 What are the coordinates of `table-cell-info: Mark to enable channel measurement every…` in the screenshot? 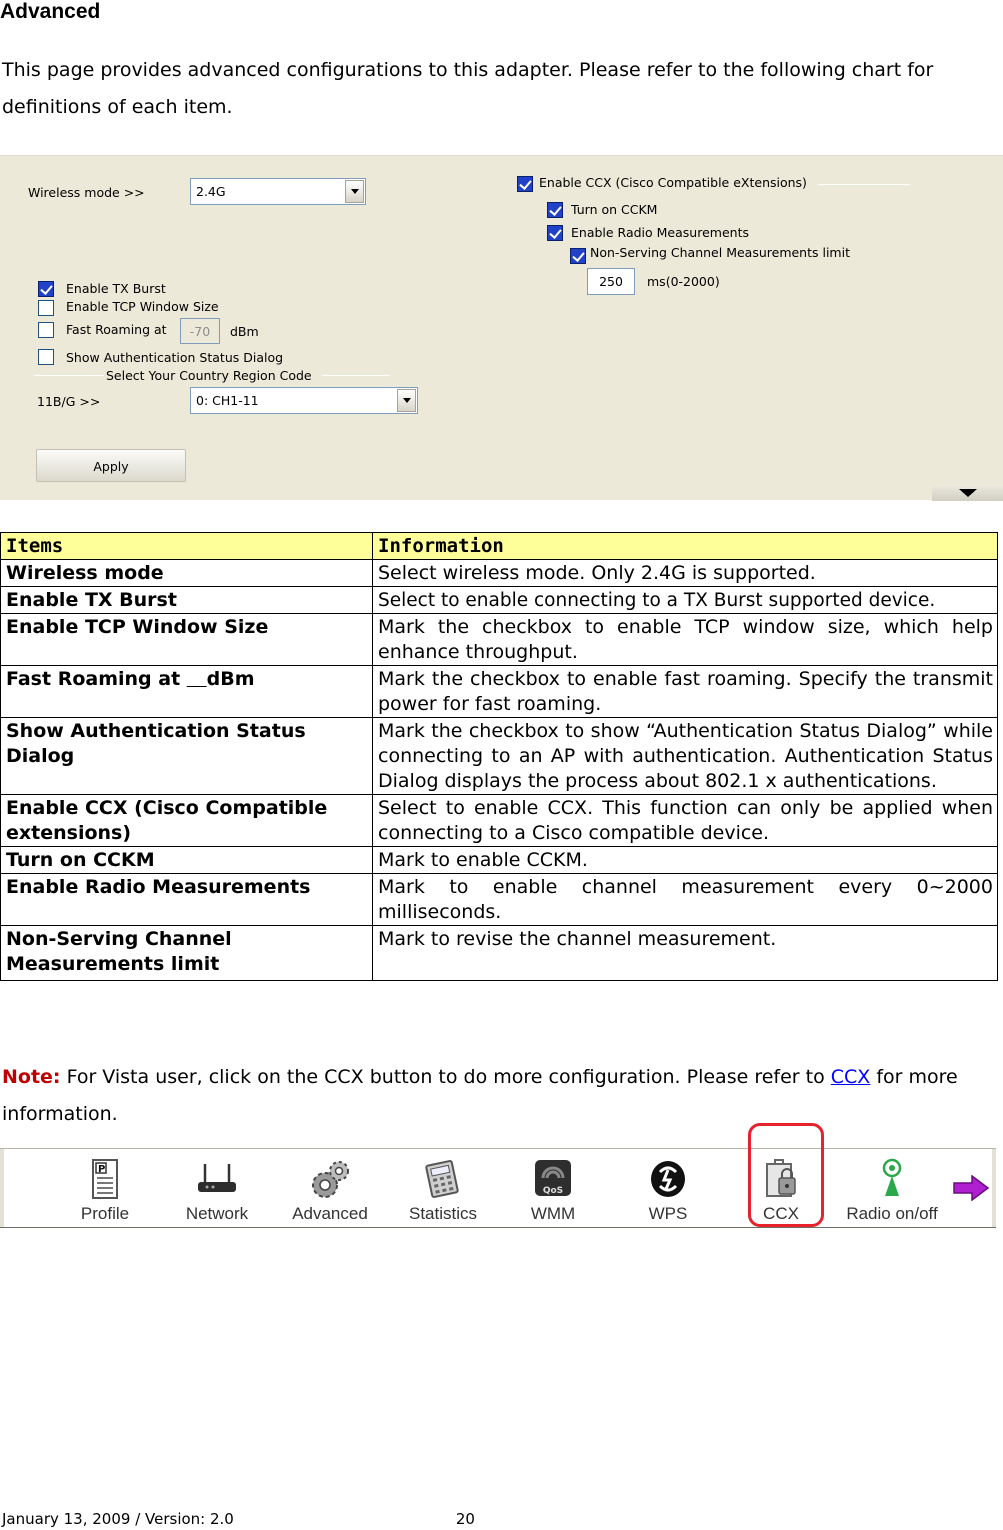 It's located at (685, 899).